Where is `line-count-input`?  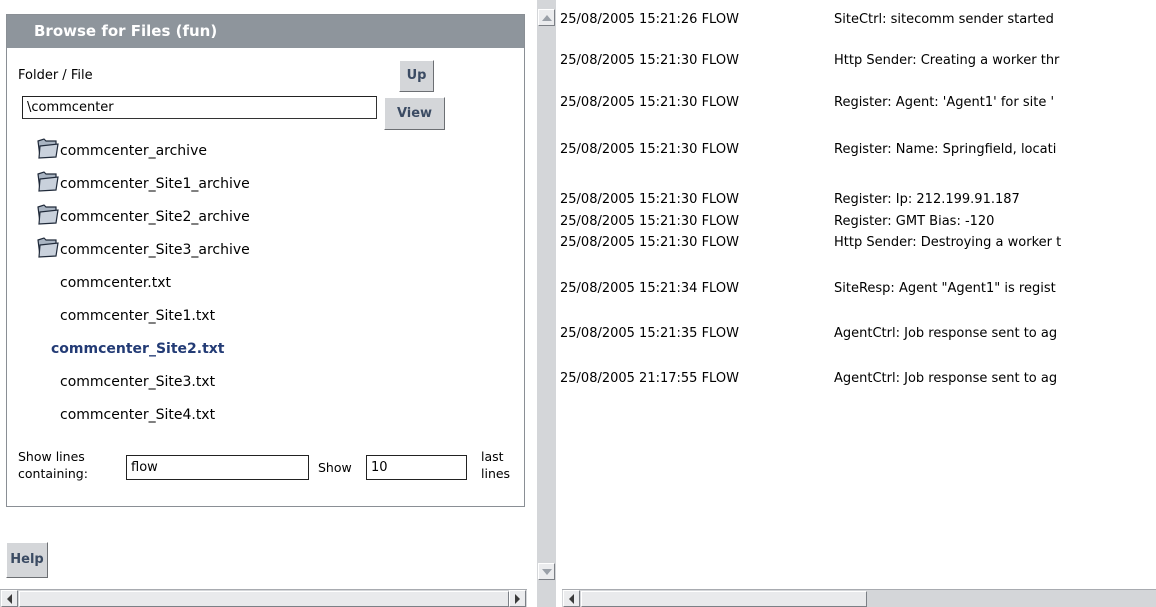
line-count-input is located at coordinates (416, 467).